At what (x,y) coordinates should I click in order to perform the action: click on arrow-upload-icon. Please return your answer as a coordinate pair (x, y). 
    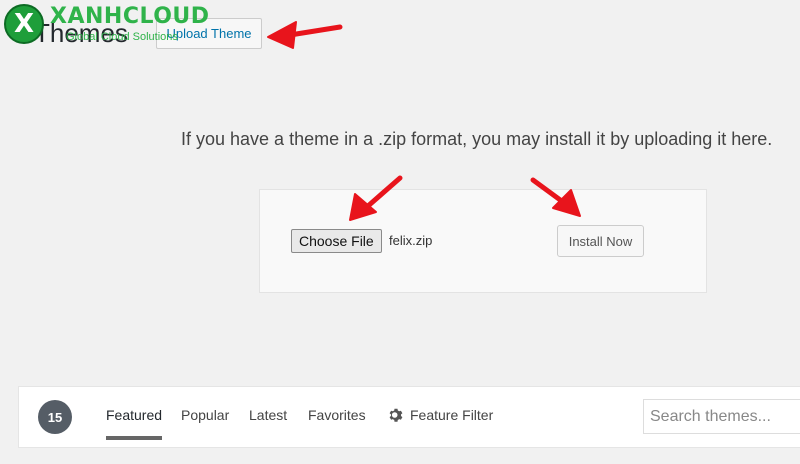
    Looking at the image, I should click on (305, 35).